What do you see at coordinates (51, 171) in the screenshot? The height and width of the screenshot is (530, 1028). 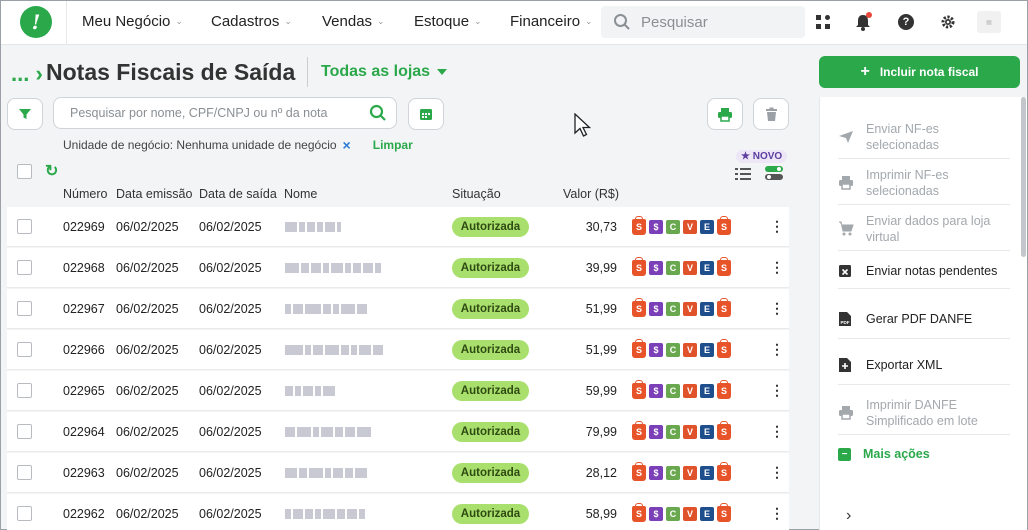 I see `refresh-icon: ↻` at bounding box center [51, 171].